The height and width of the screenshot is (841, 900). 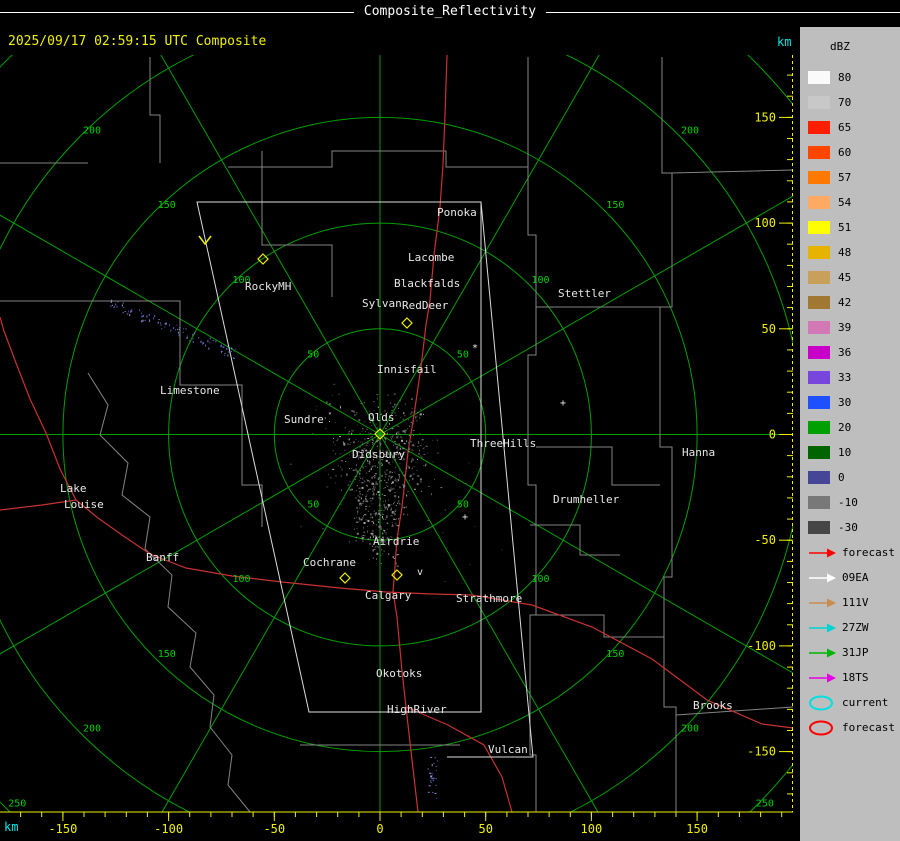 I want to click on colorbar-value: 48, so click(x=845, y=252).